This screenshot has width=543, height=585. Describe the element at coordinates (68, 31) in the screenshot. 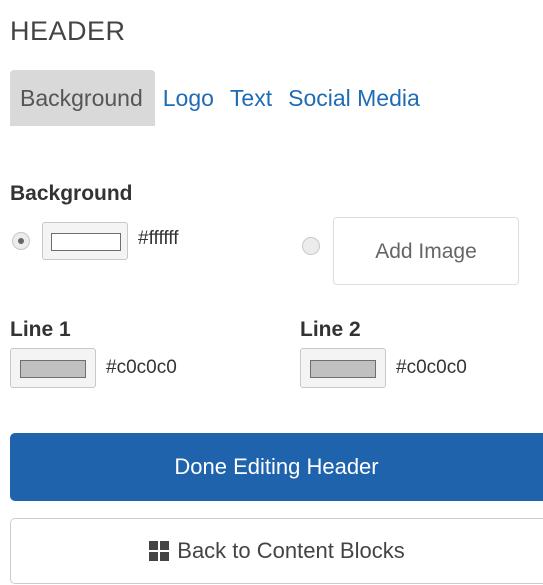

I see `section-title: HEADER` at that location.